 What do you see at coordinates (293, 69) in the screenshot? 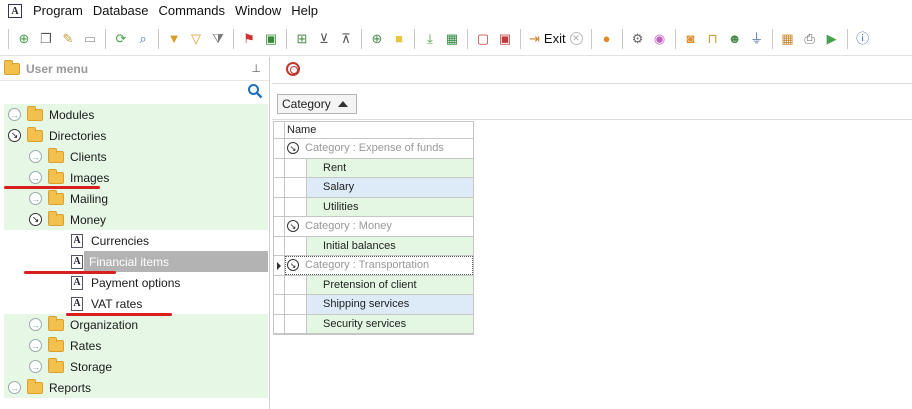
I see `reload-icon` at bounding box center [293, 69].